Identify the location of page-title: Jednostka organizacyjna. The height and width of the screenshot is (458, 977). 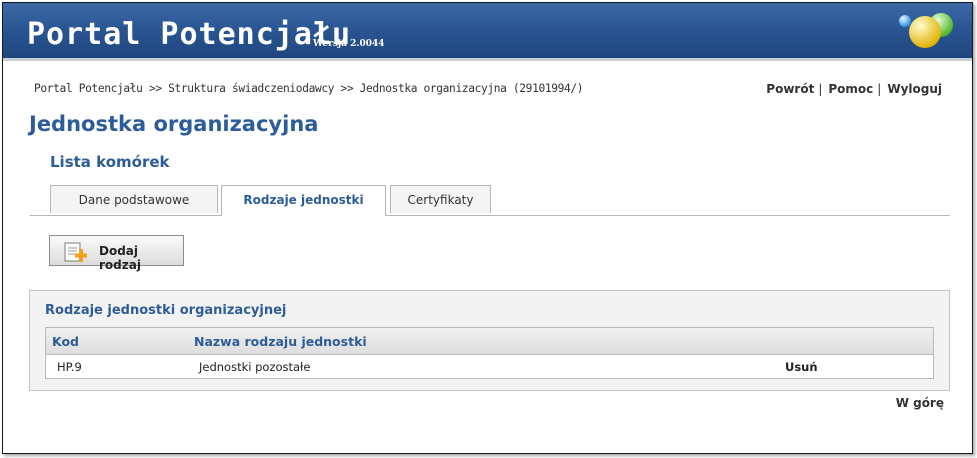
(174, 124).